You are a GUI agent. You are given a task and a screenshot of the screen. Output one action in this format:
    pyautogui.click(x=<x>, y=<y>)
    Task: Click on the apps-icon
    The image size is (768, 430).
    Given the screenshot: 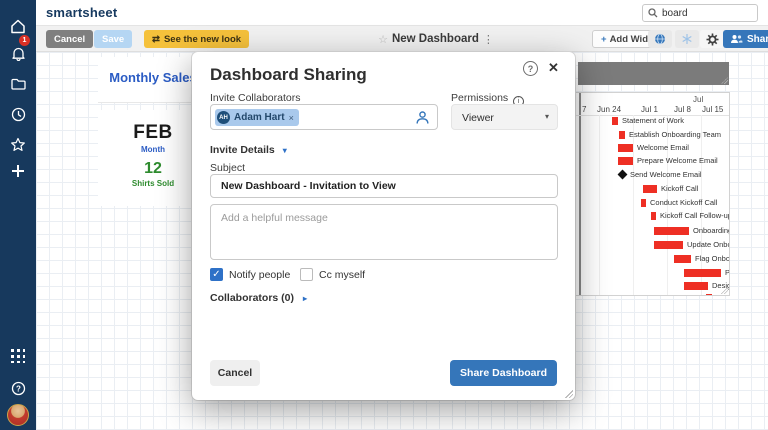 What is the action you would take?
    pyautogui.click(x=18, y=356)
    